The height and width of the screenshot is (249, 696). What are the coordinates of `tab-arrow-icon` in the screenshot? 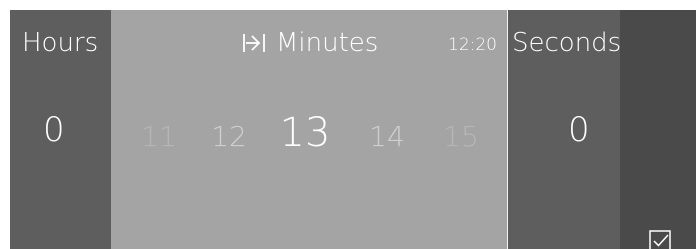 It's located at (255, 43).